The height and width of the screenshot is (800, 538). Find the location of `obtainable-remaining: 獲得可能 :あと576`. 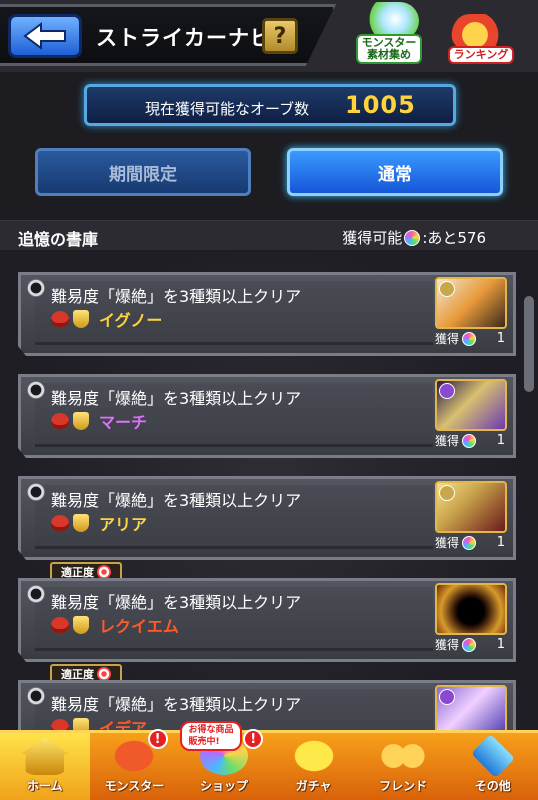

obtainable-remaining: 獲得可能 :あと576 is located at coordinates (414, 237).